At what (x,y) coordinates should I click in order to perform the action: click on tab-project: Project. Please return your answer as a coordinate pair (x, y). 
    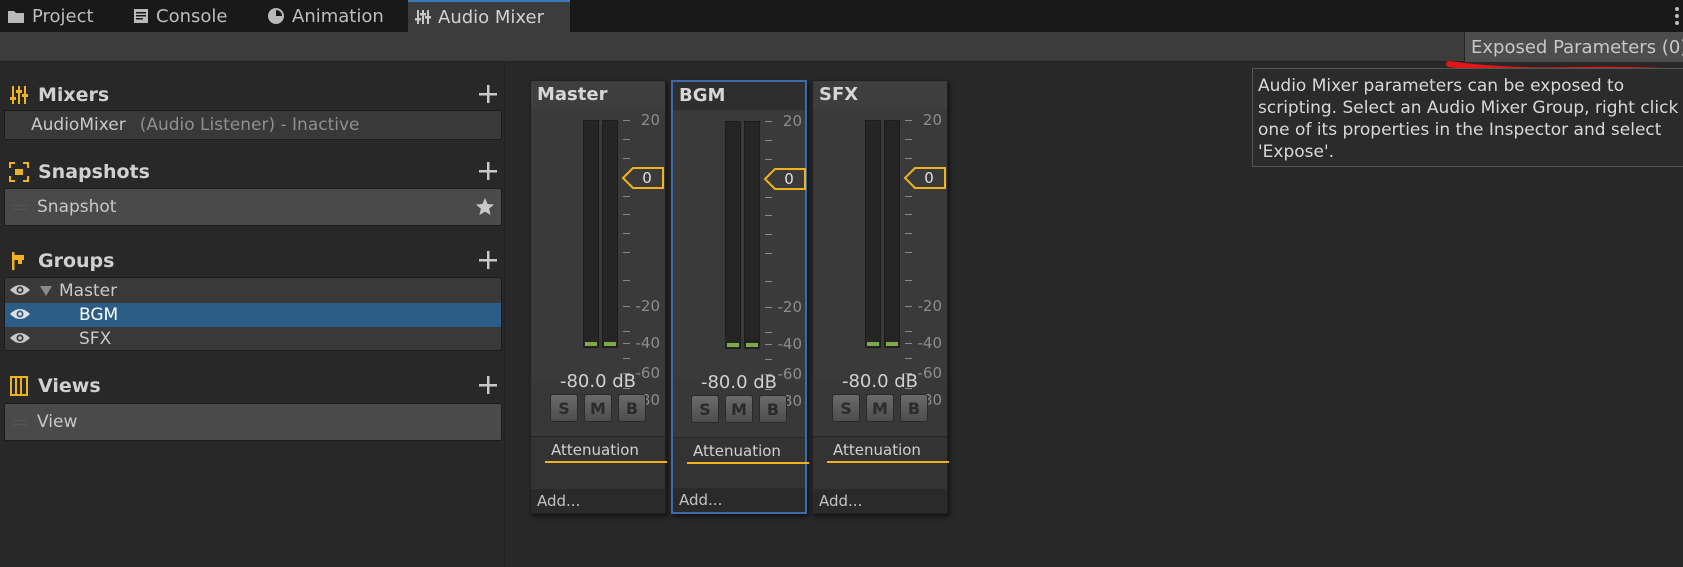
    Looking at the image, I should click on (60, 16).